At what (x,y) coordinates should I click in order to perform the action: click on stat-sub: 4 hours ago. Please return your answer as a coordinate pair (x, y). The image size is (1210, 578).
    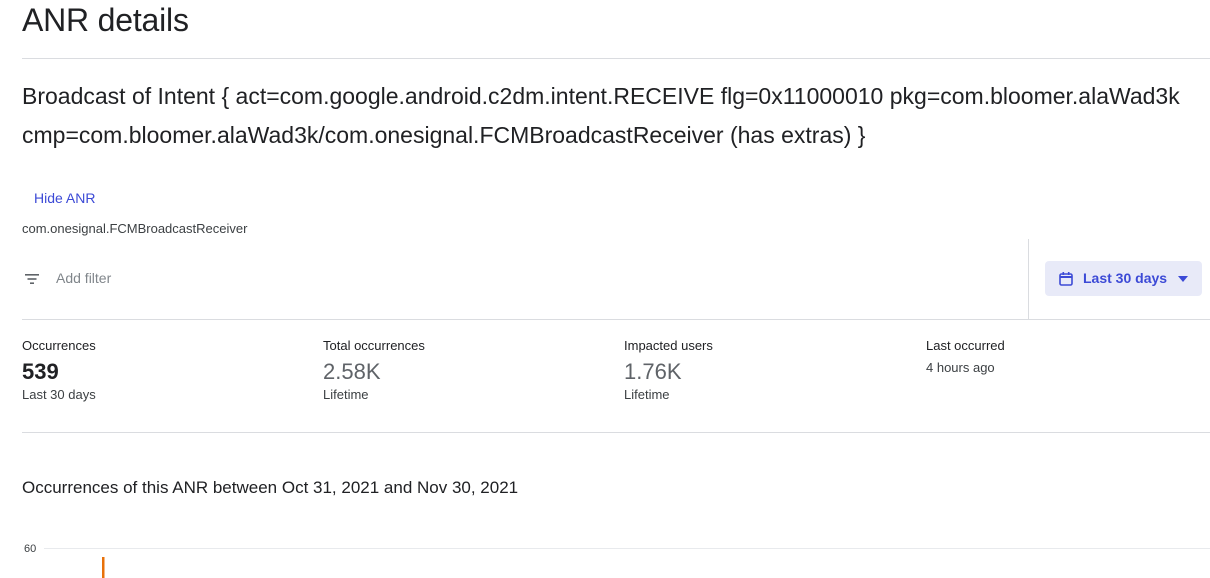
    Looking at the image, I should click on (960, 367).